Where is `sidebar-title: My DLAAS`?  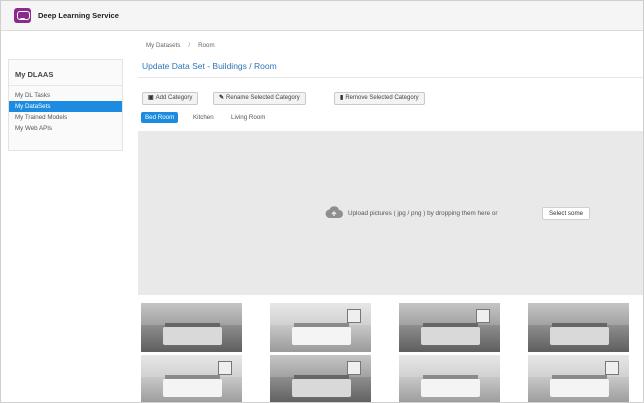 sidebar-title: My DLAAS is located at coordinates (34, 74).